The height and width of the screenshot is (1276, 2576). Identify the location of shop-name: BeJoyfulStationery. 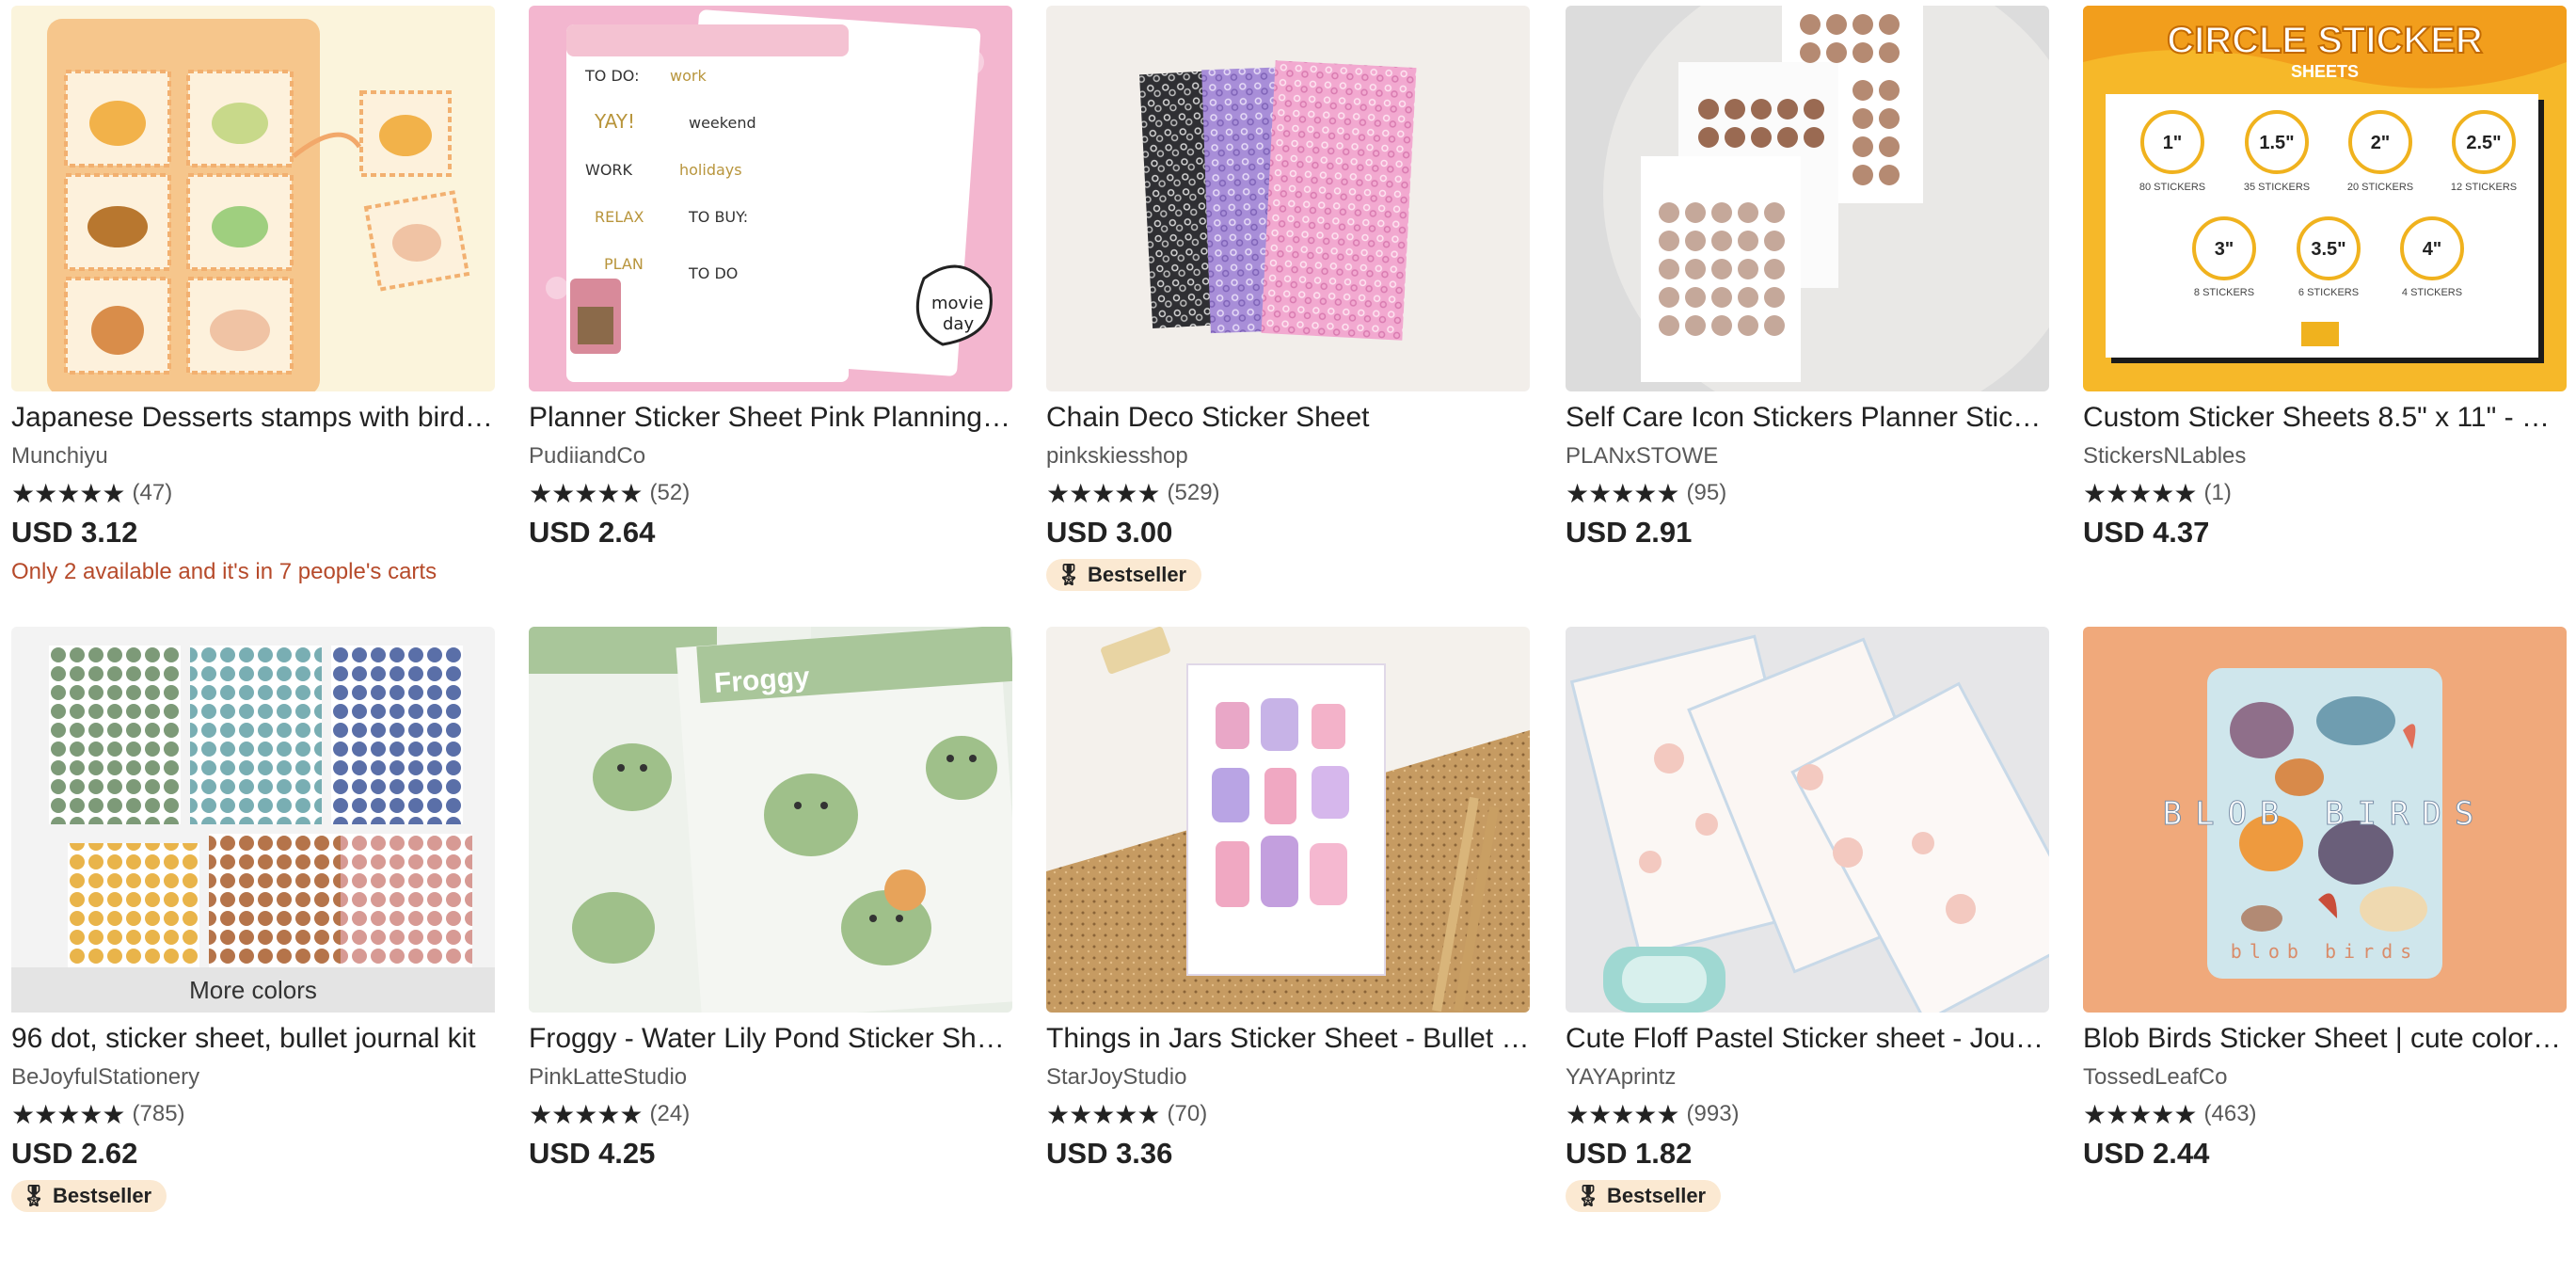
(253, 1077).